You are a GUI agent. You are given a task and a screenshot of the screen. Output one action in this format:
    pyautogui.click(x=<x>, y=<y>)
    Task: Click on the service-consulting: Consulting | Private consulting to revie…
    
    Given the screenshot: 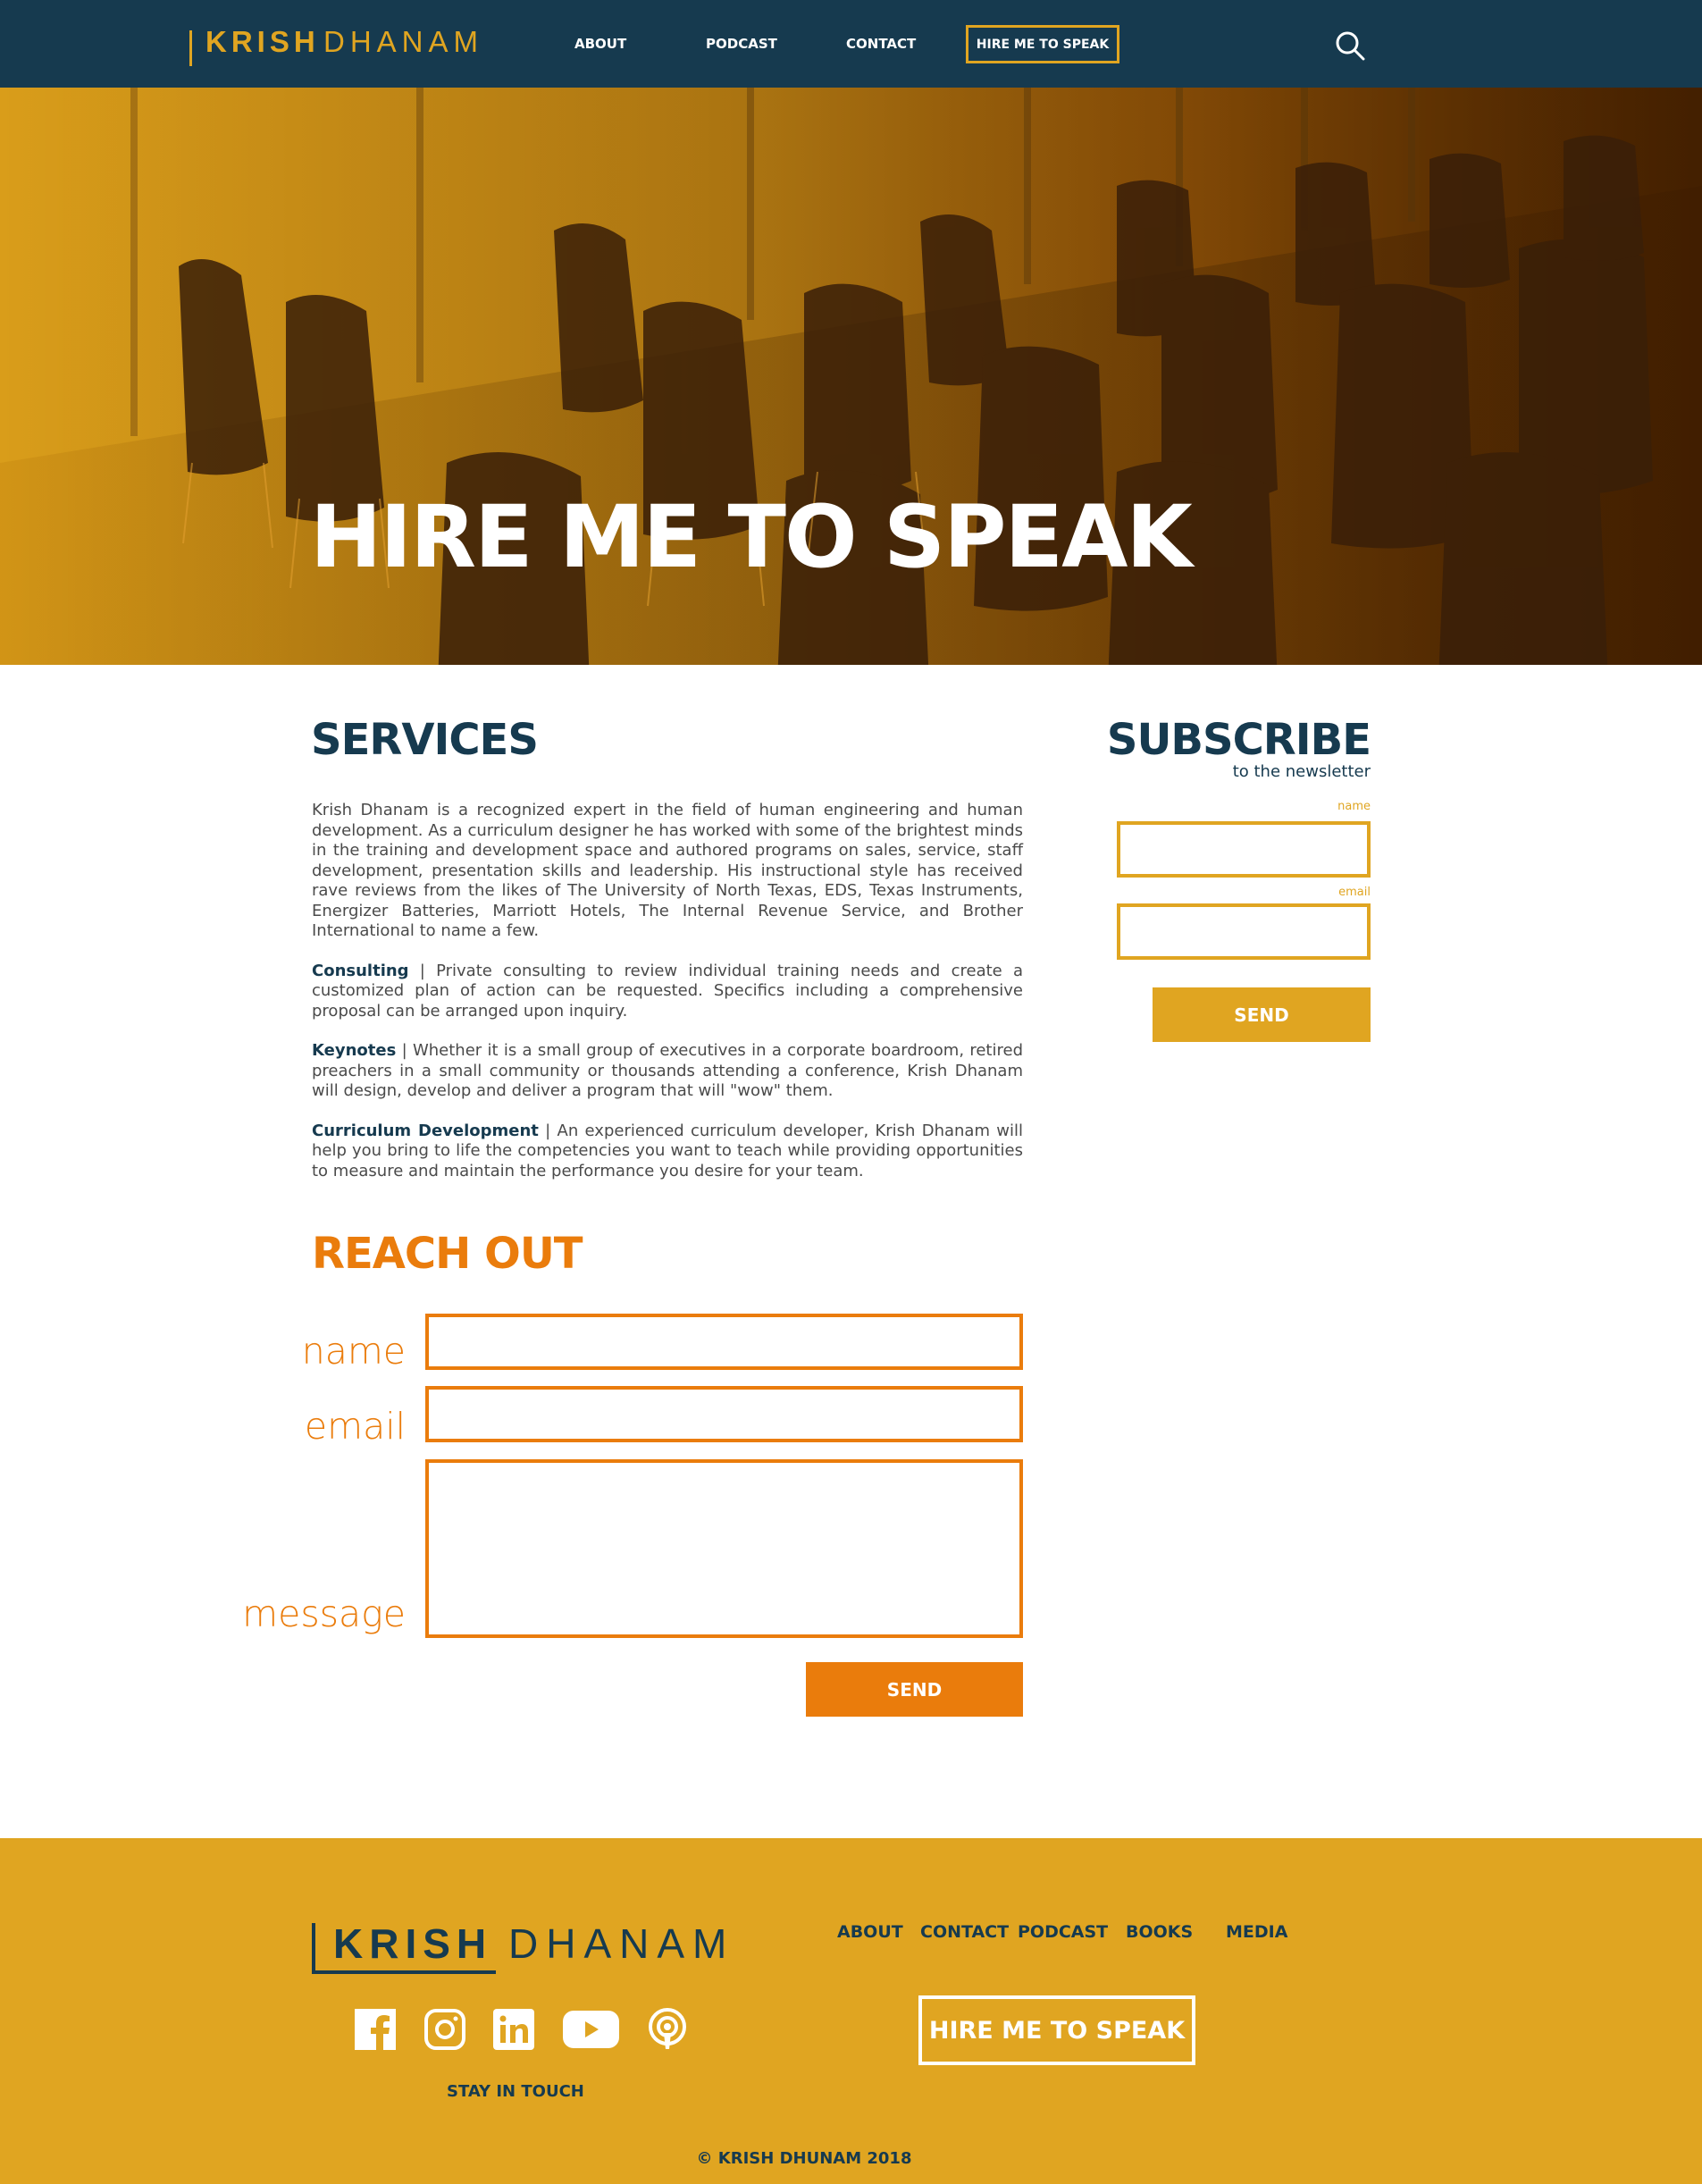 What is the action you would take?
    pyautogui.click(x=667, y=992)
    